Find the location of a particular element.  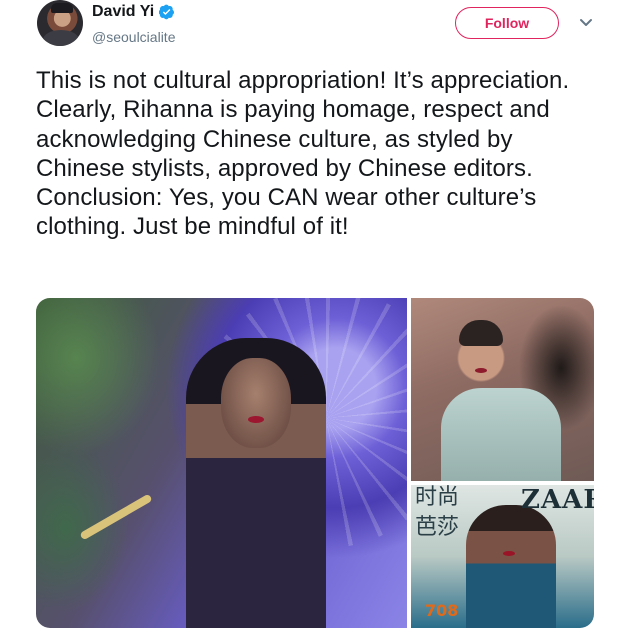

cover-chinese-subtitle: 芭莎 is located at coordinates (437, 527).